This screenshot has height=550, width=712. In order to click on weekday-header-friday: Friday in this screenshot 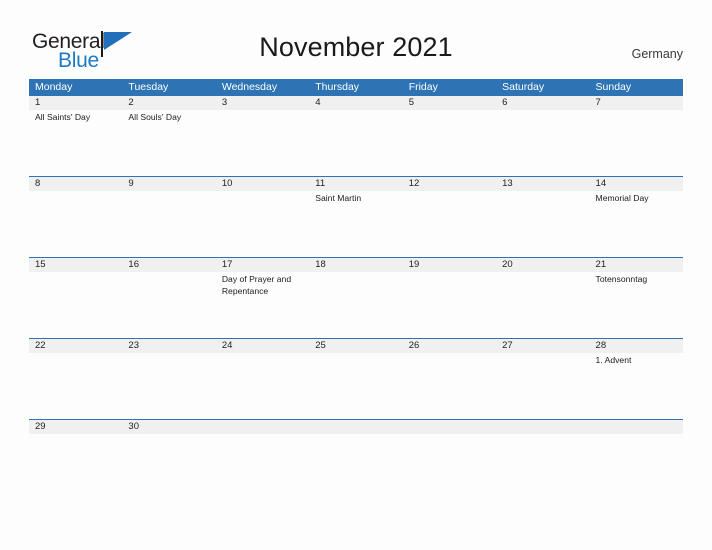, I will do `click(423, 87)`.